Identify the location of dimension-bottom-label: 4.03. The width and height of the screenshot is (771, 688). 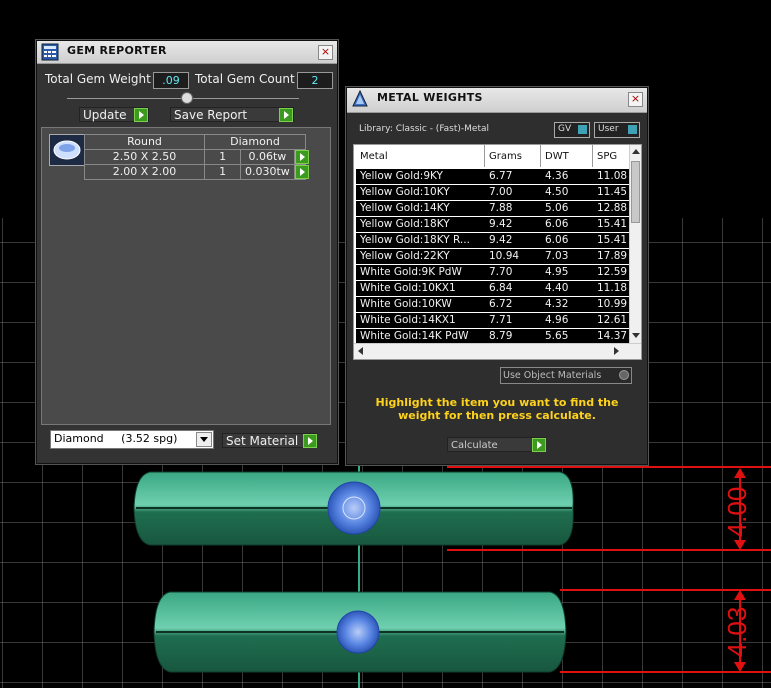
(737, 632).